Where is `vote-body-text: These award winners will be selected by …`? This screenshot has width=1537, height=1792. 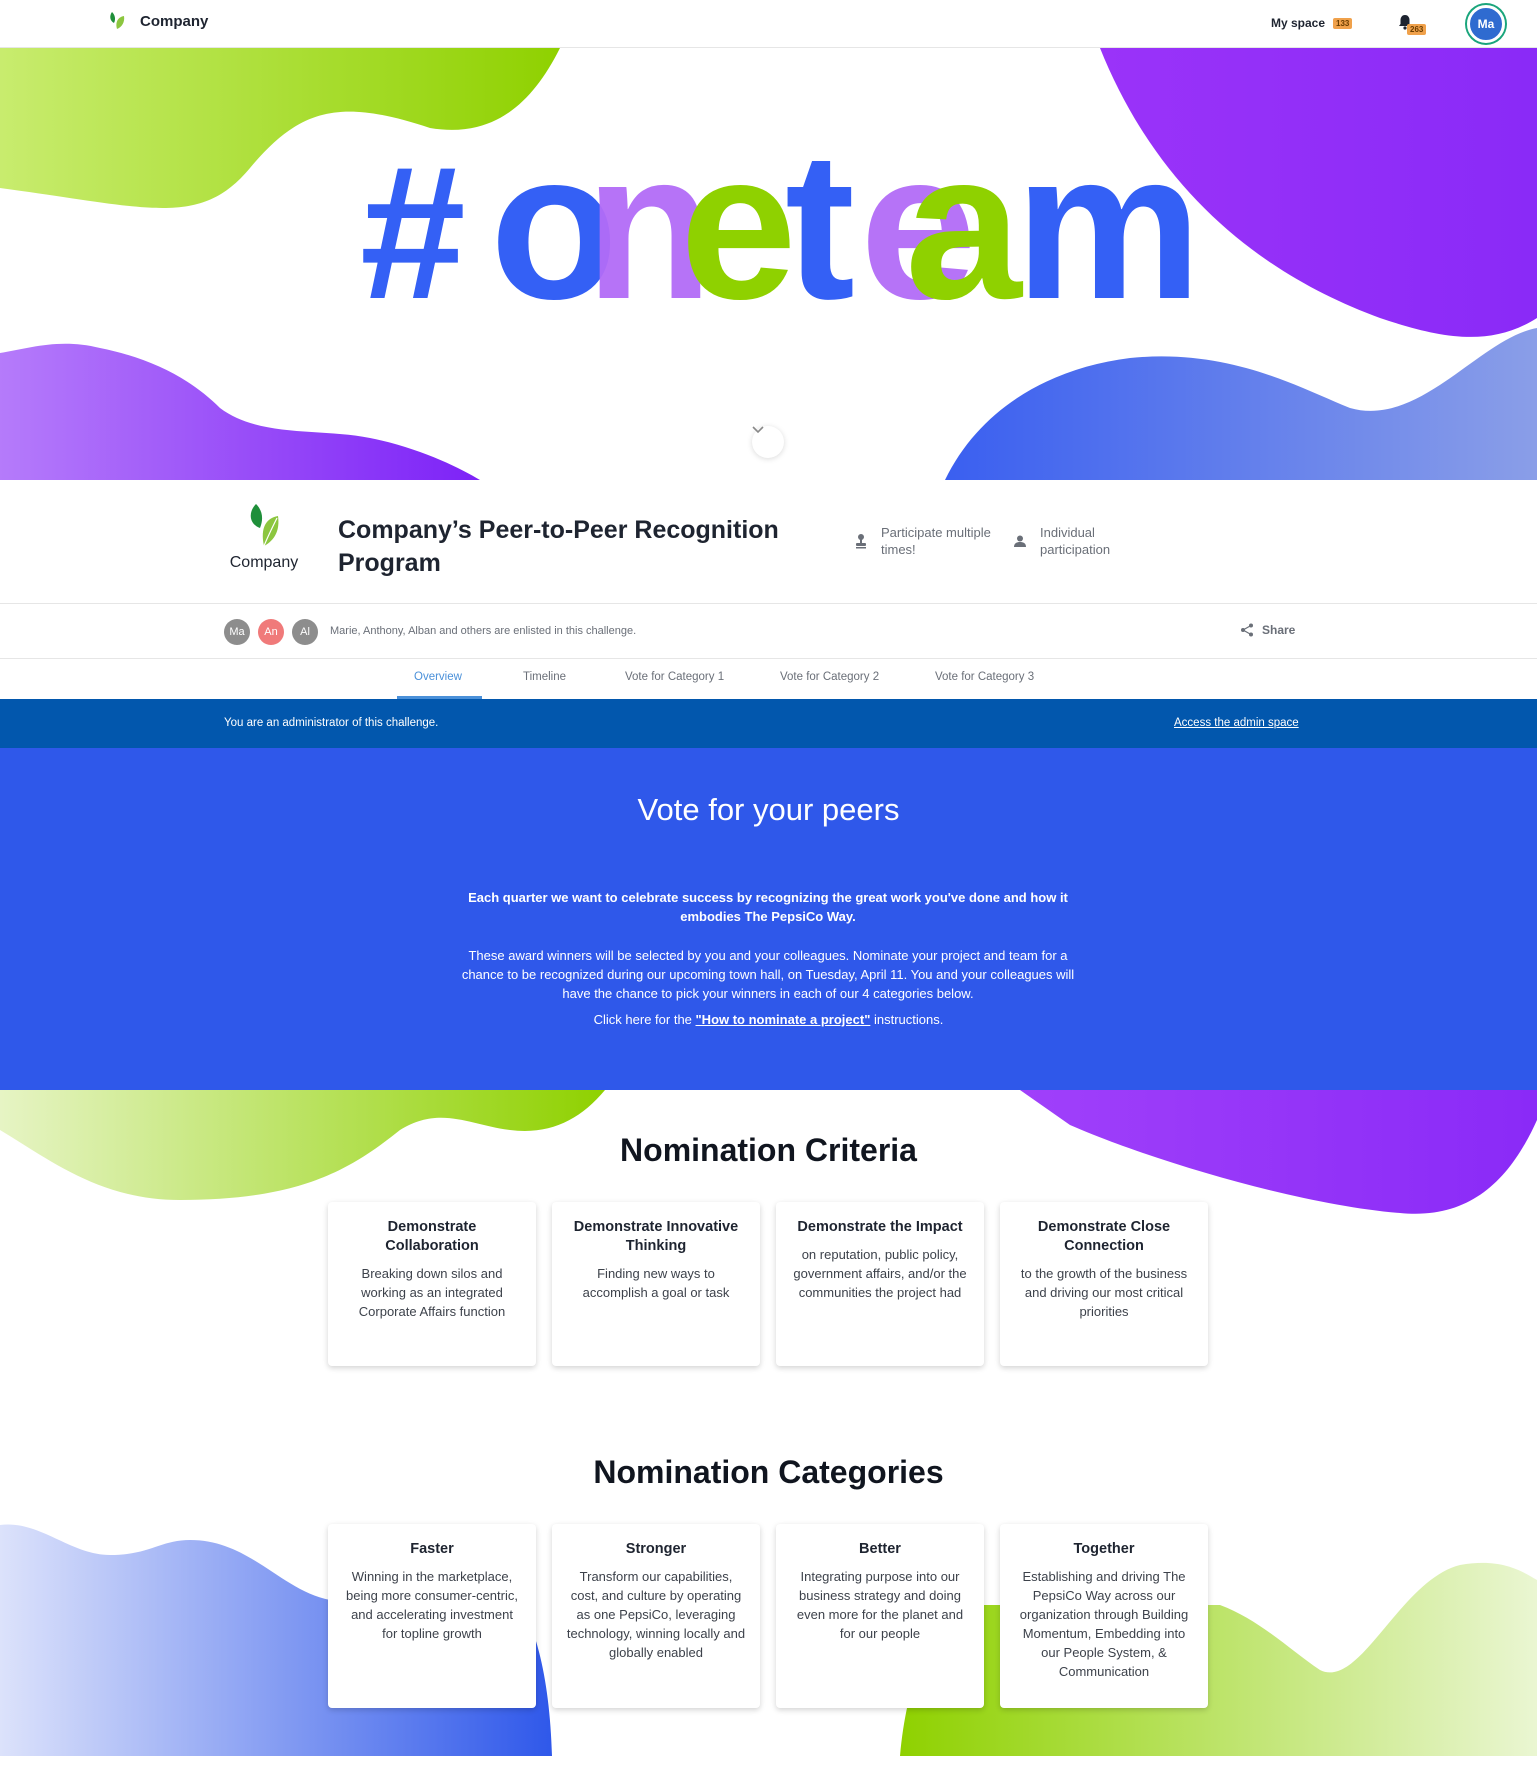
vote-body-text: These award winners will be selected by … is located at coordinates (768, 974).